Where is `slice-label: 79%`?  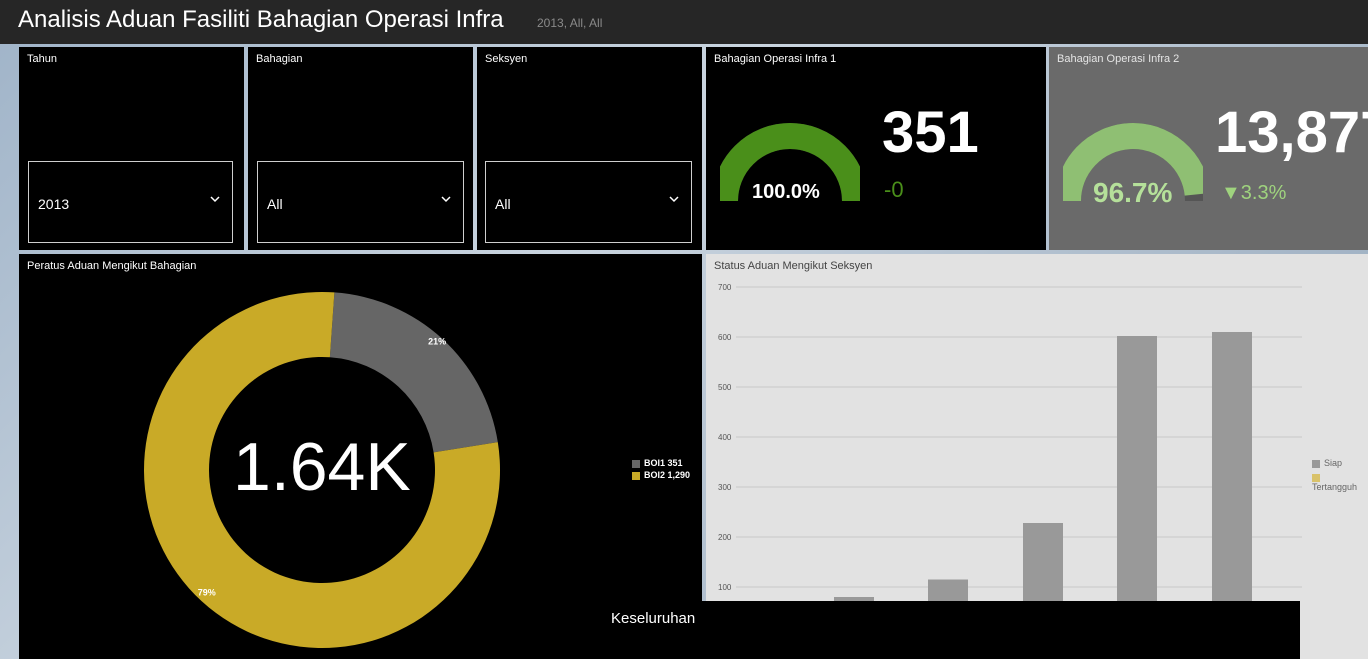
slice-label: 79% is located at coordinates (207, 593).